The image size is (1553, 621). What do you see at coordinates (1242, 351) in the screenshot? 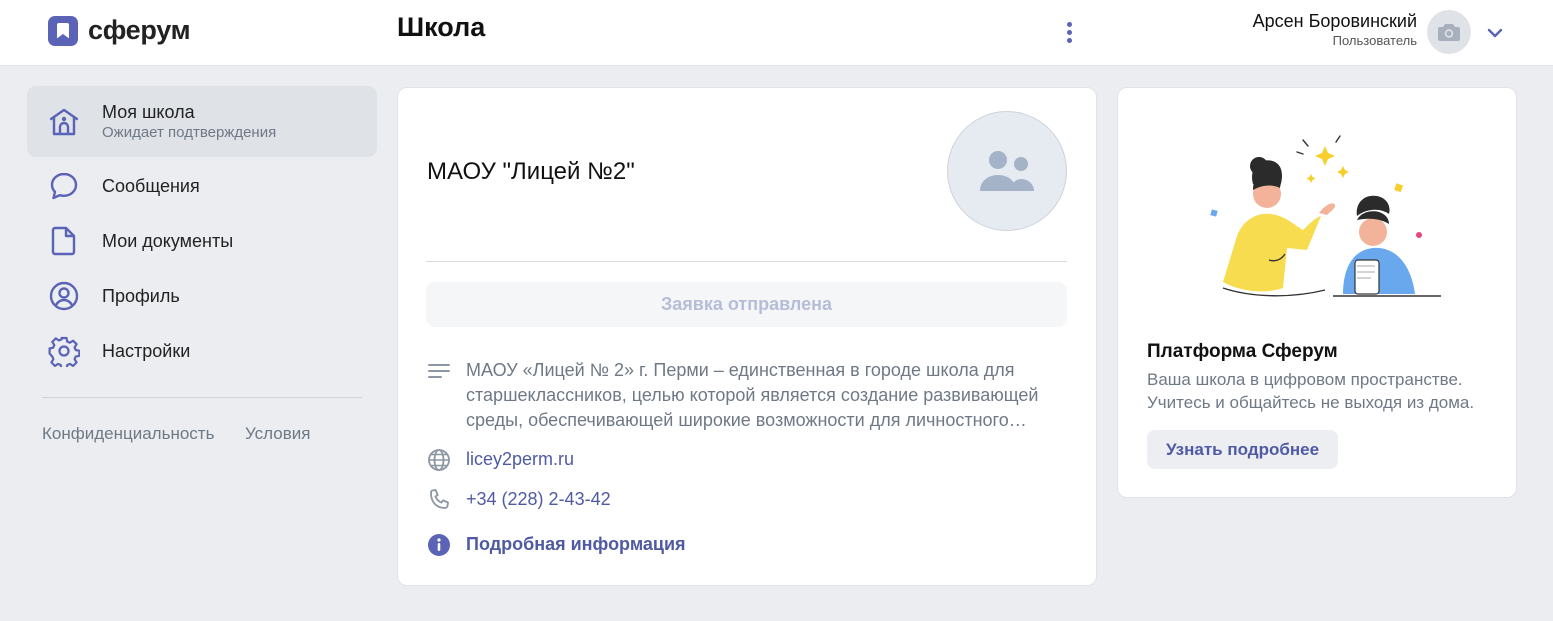
I see `promo-title: Платформа Сферум` at bounding box center [1242, 351].